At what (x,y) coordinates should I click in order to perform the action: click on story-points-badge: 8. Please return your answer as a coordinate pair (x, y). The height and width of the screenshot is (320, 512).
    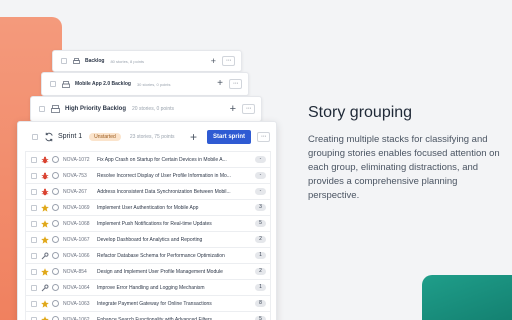
    Looking at the image, I should click on (260, 303).